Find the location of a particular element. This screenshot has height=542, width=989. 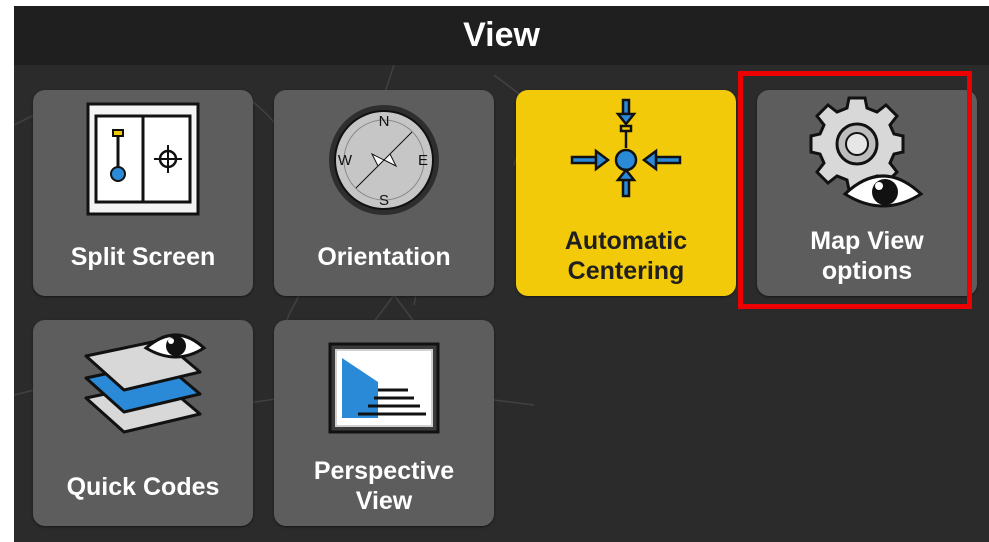

compass-south: S is located at coordinates (384, 200).